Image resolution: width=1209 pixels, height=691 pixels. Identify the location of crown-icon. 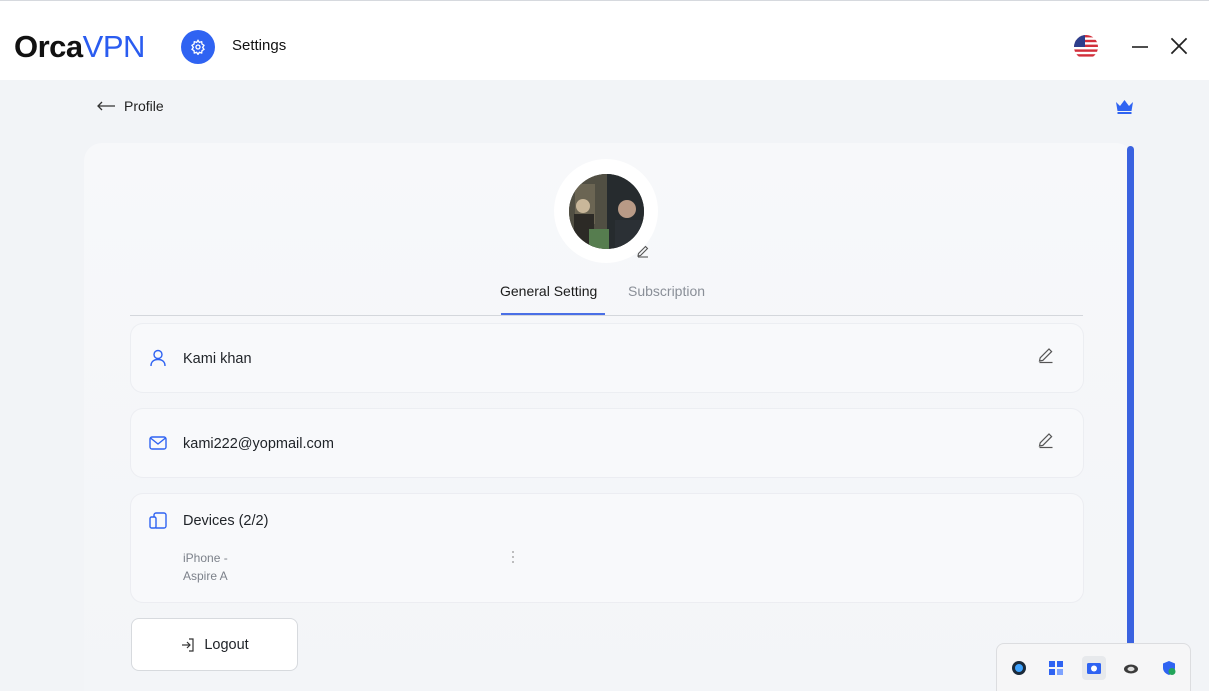
(1124, 106).